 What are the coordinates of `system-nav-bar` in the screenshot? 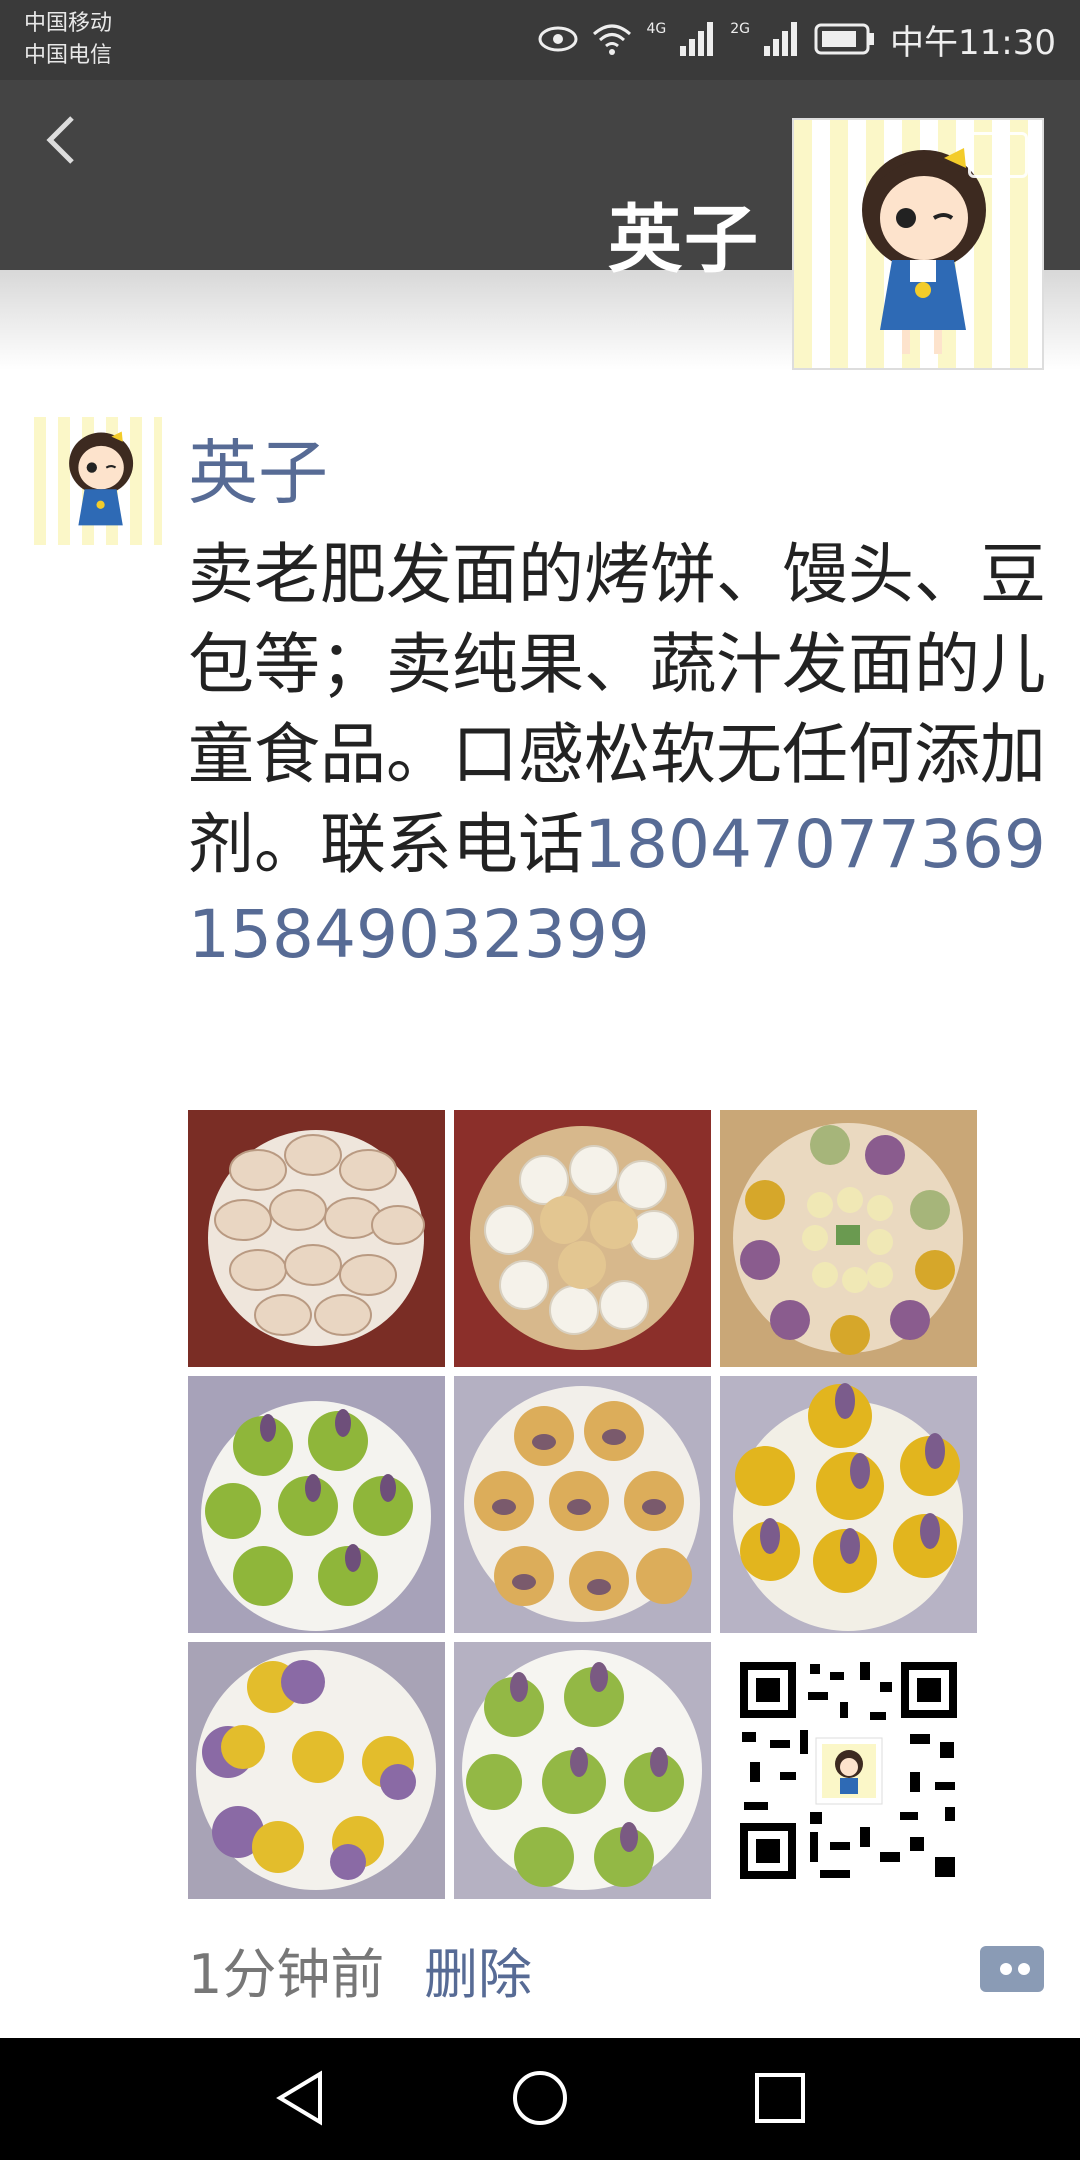 It's located at (540, 2099).